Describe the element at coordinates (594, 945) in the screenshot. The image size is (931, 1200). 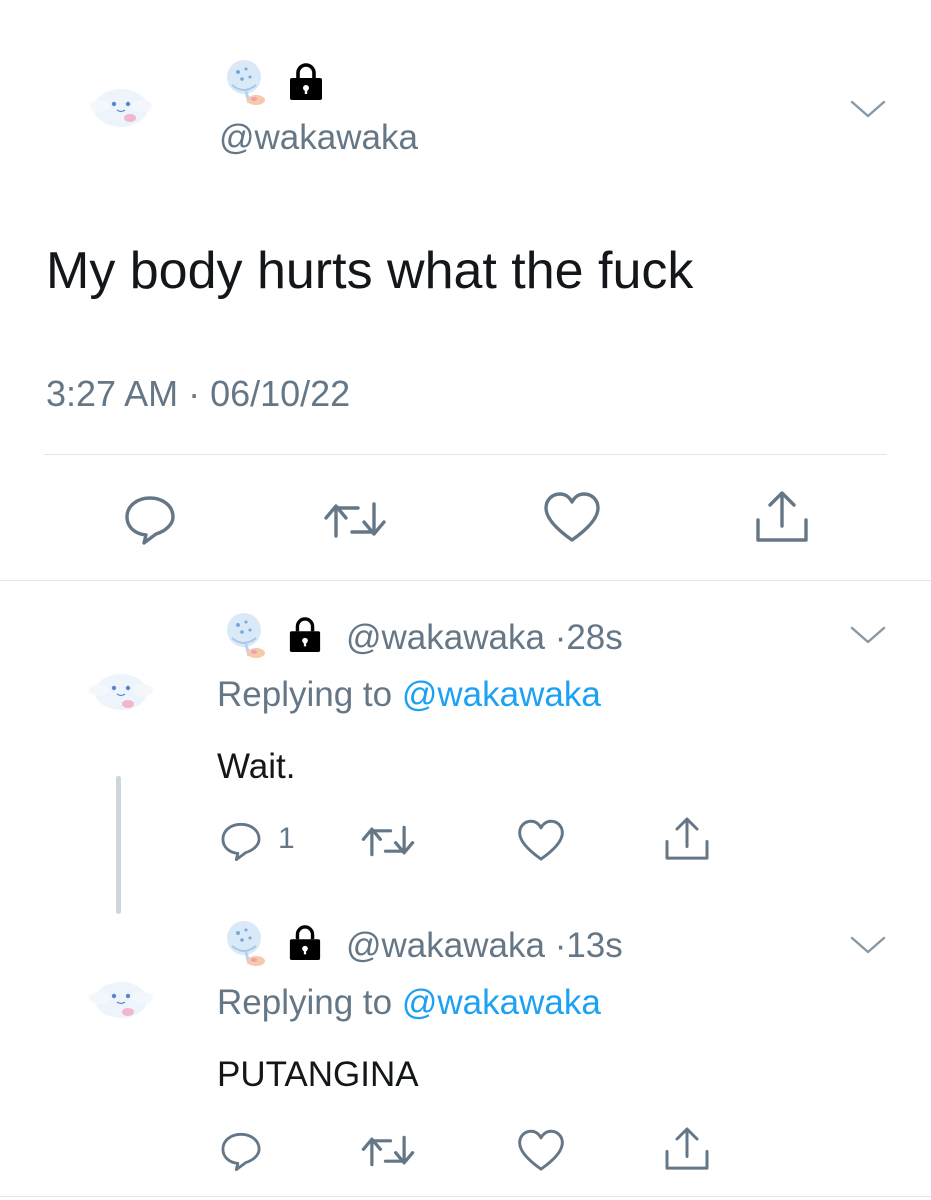
I see `reply-age: 13s` at that location.